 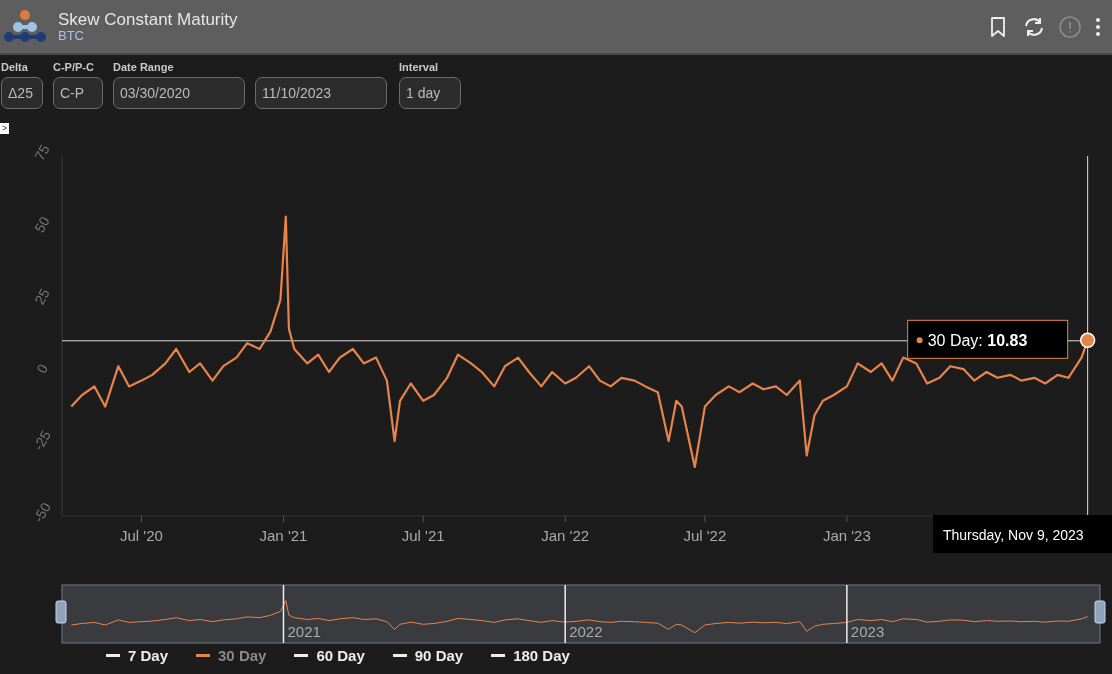 I want to click on year-label: 2023, so click(x=867, y=631).